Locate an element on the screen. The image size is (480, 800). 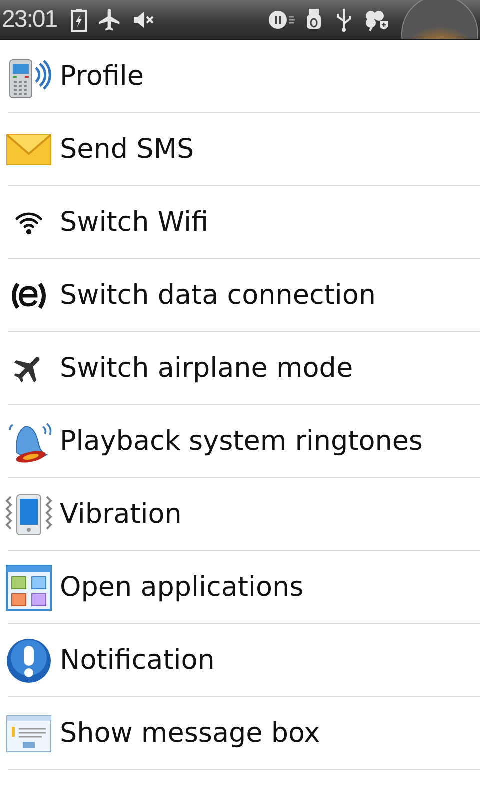
battery-charging-icon is located at coordinates (79, 19).